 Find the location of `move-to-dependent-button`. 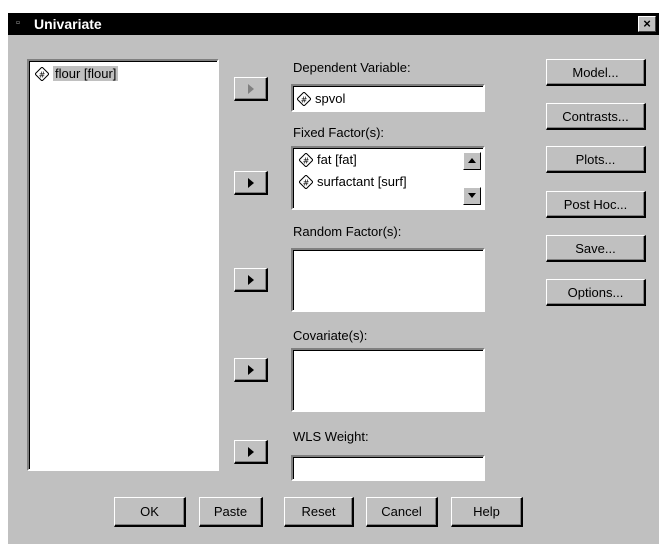

move-to-dependent-button is located at coordinates (251, 89).